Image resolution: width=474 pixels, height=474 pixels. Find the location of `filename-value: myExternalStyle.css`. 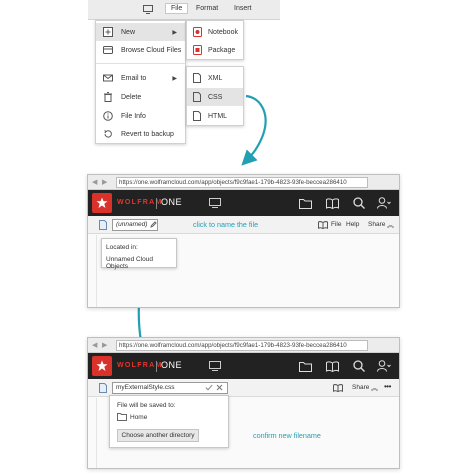

filename-value: myExternalStyle.css is located at coordinates (145, 387).